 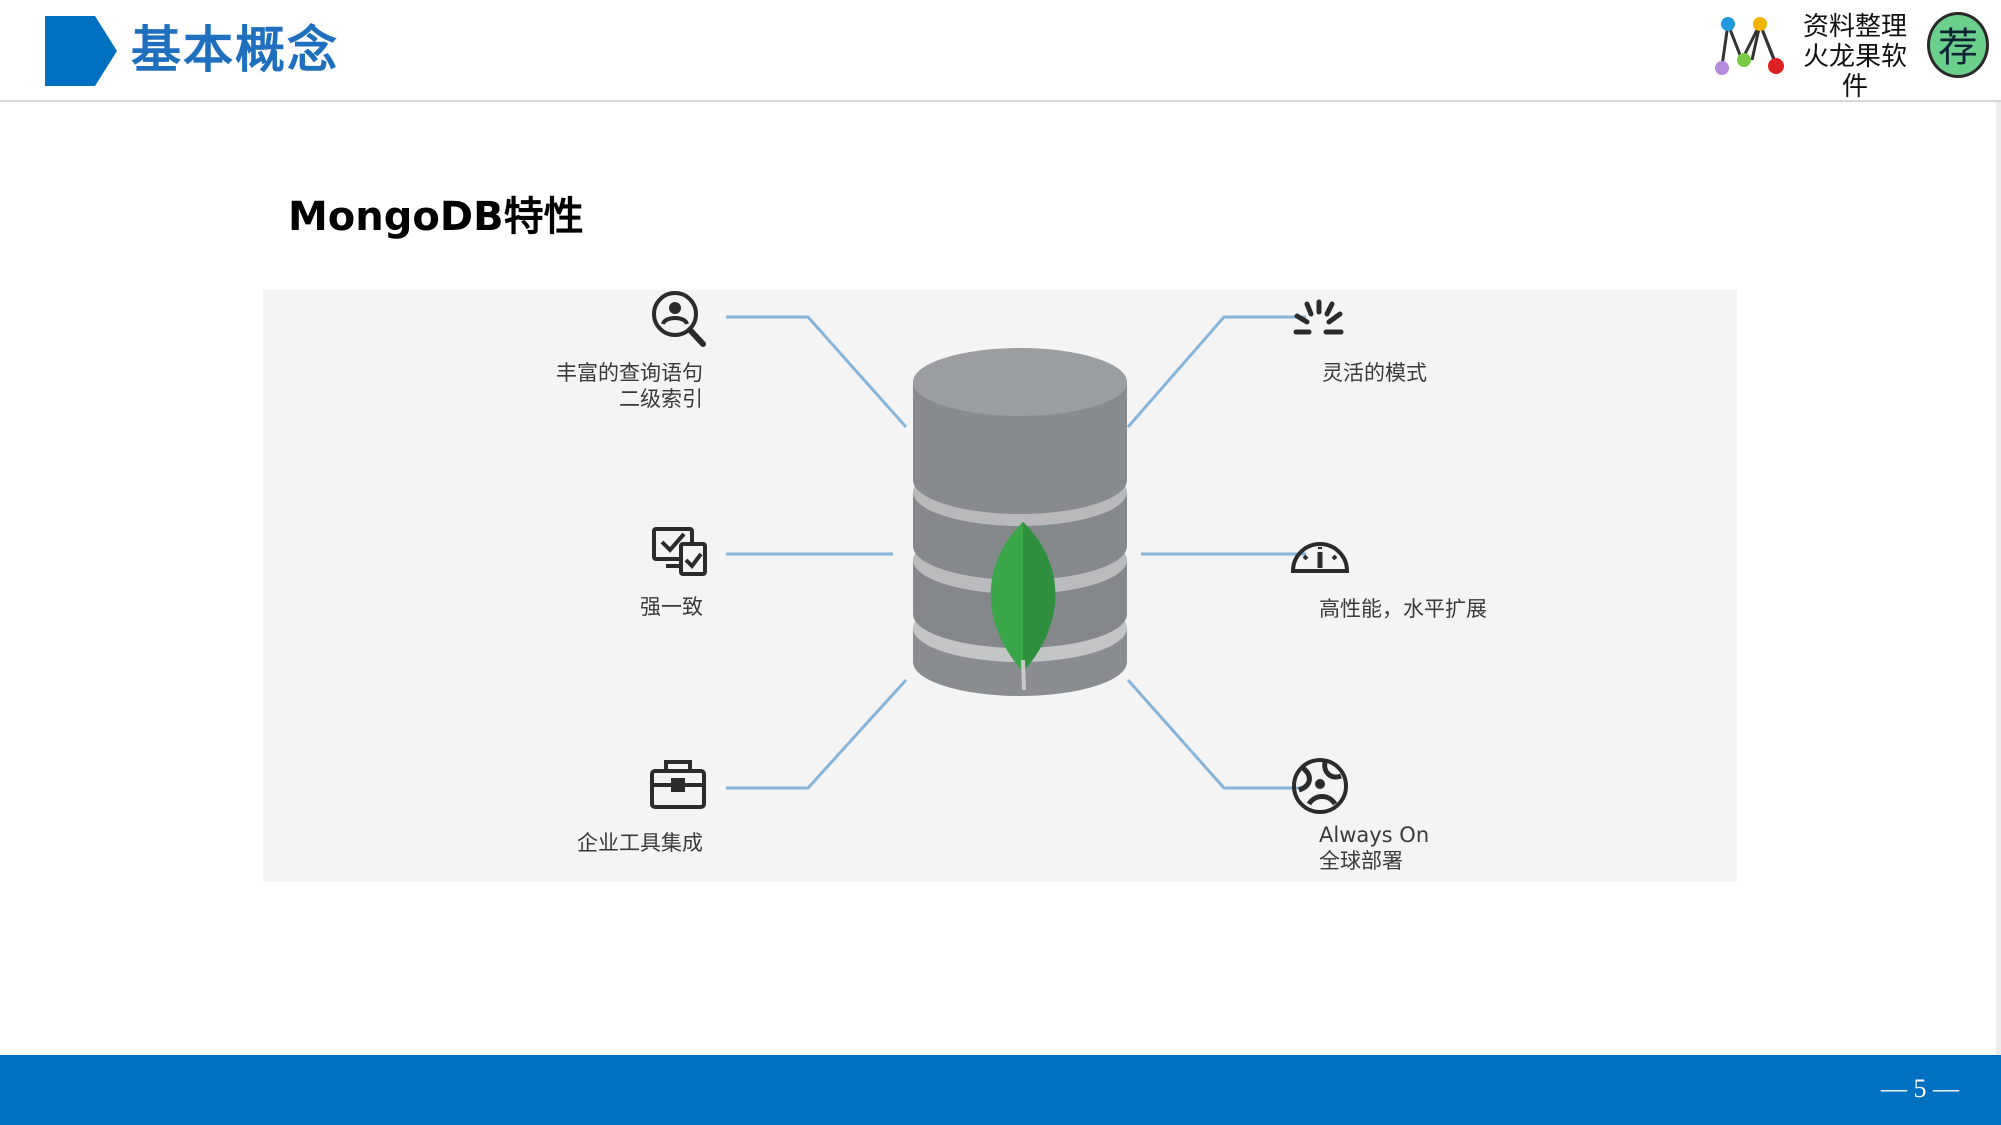 What do you see at coordinates (1216, 371) in the screenshot?
I see `connector-top-right` at bounding box center [1216, 371].